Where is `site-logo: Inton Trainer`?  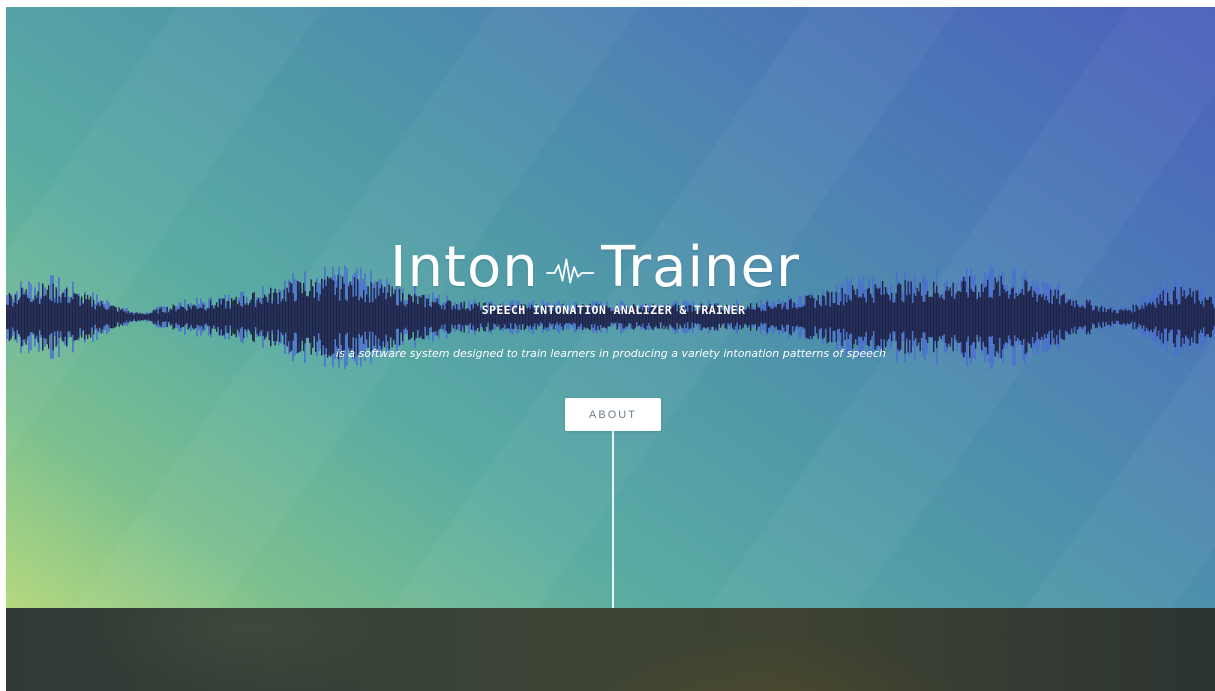 site-logo: Inton Trainer is located at coordinates (595, 268).